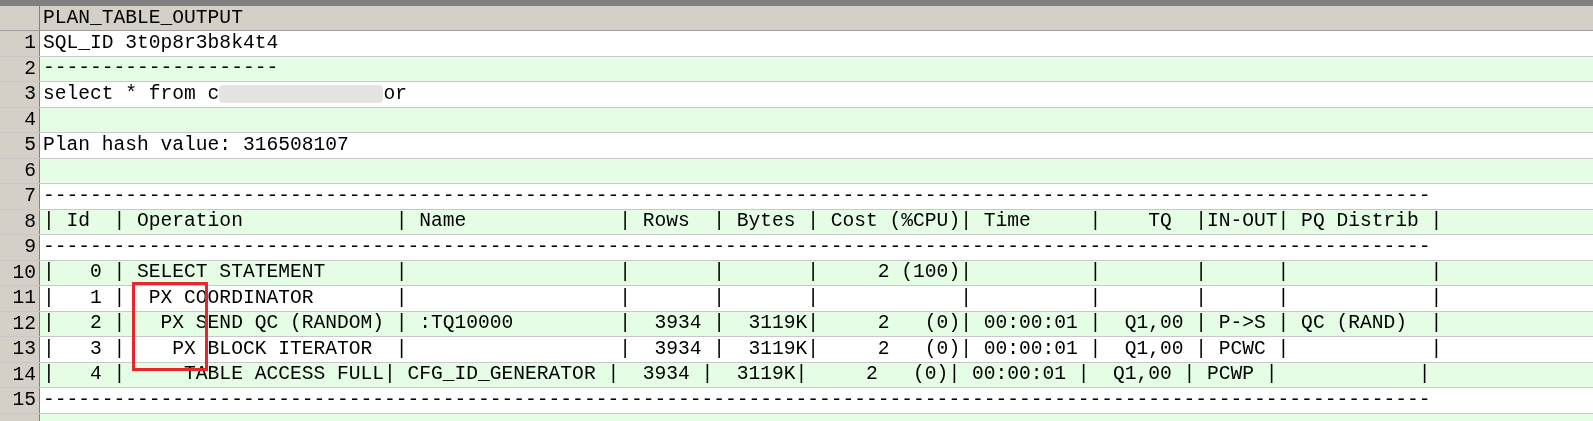 The image size is (1593, 421). I want to click on row-number: 4, so click(20, 119).